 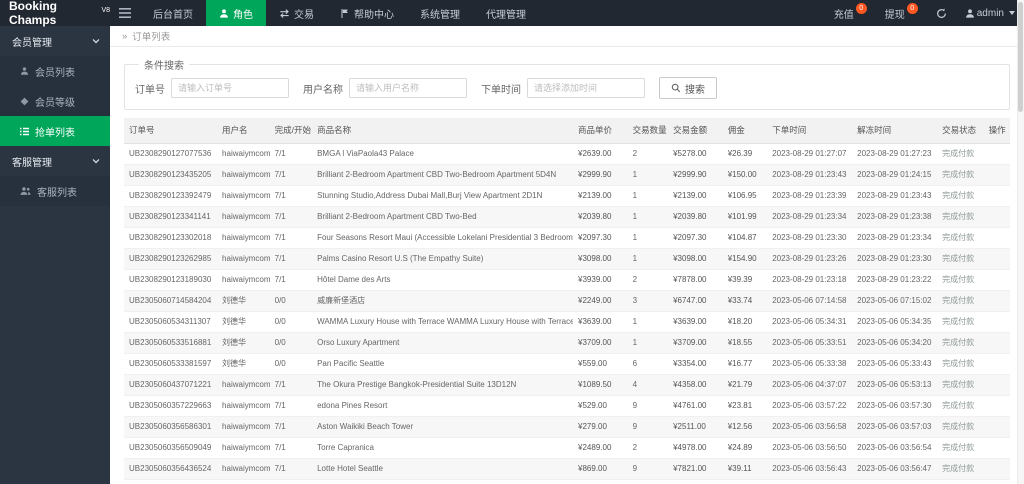 I want to click on withdraw-label: 提现, so click(x=894, y=15).